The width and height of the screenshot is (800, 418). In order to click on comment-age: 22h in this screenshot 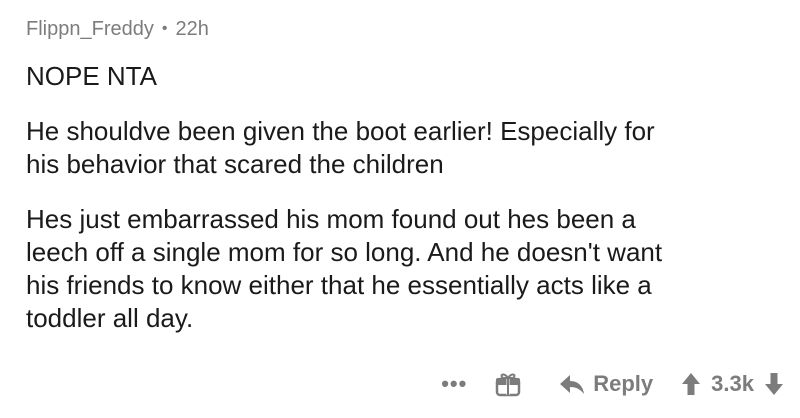, I will do `click(192, 28)`.